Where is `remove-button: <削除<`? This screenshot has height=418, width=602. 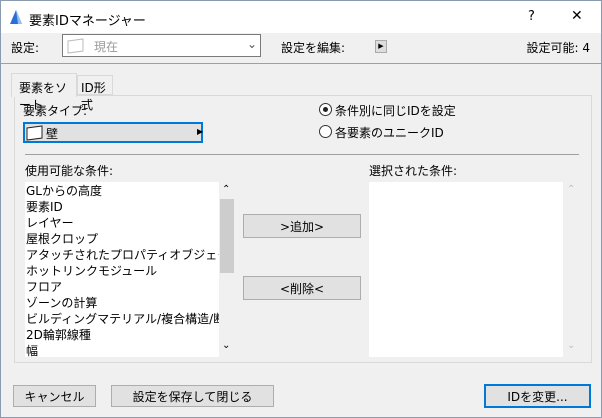 remove-button: <削除< is located at coordinates (302, 288).